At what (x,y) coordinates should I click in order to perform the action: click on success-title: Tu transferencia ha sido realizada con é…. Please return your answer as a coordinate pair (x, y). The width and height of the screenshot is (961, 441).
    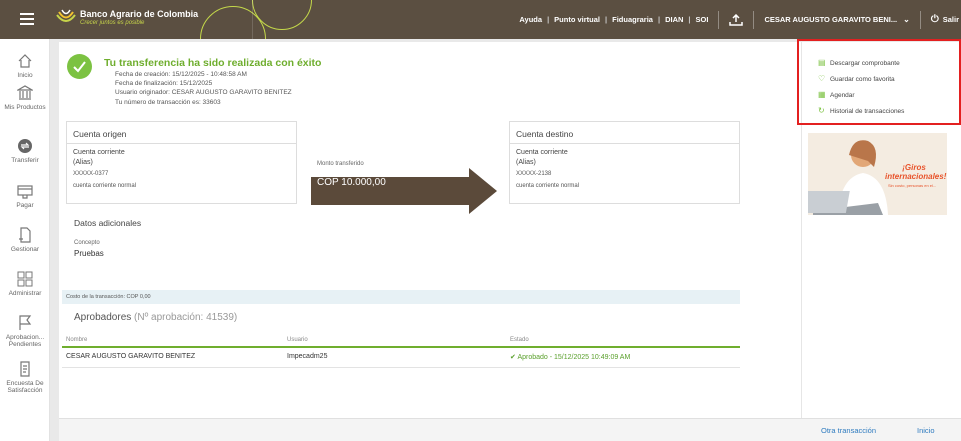
    Looking at the image, I should click on (213, 63).